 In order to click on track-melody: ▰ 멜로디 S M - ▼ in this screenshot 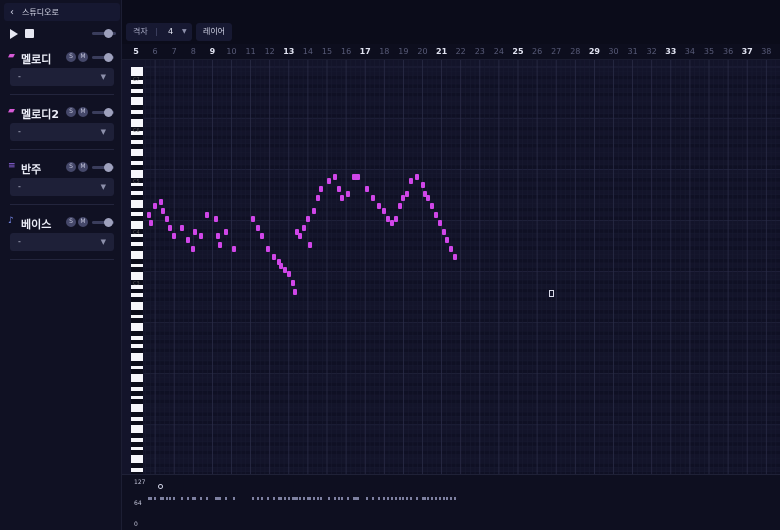, I will do `click(62, 76)`.